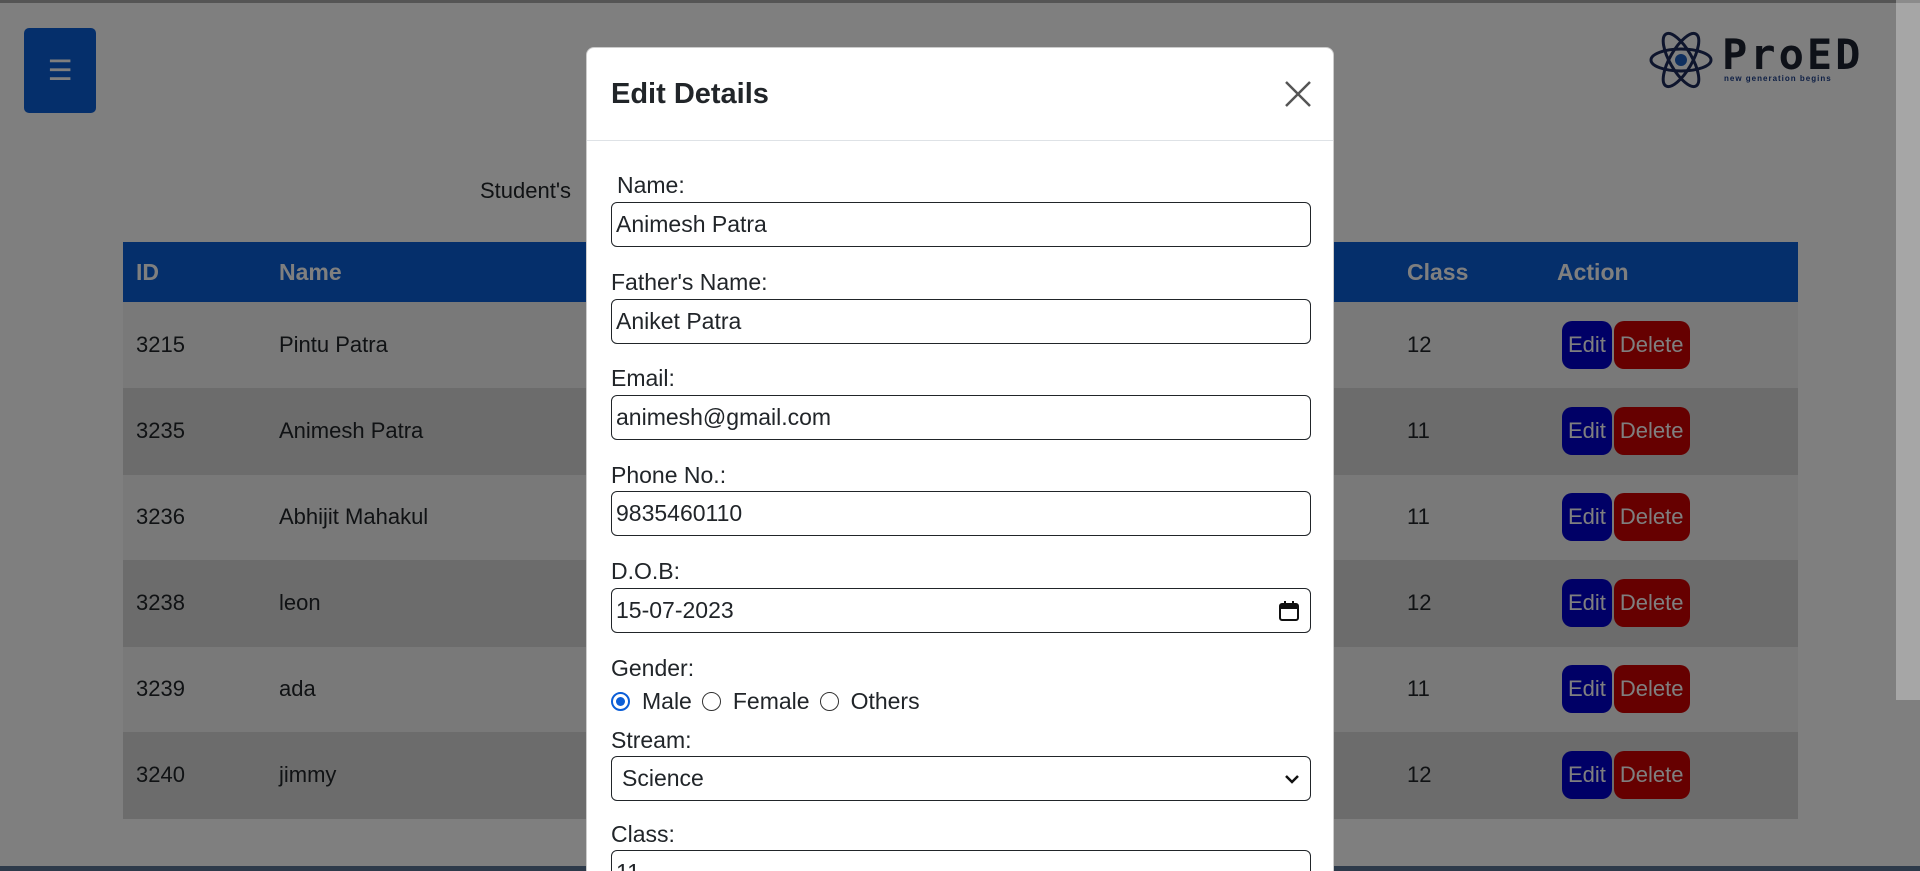 The height and width of the screenshot is (871, 1920). I want to click on dob-value: 15-07-2023, so click(675, 610).